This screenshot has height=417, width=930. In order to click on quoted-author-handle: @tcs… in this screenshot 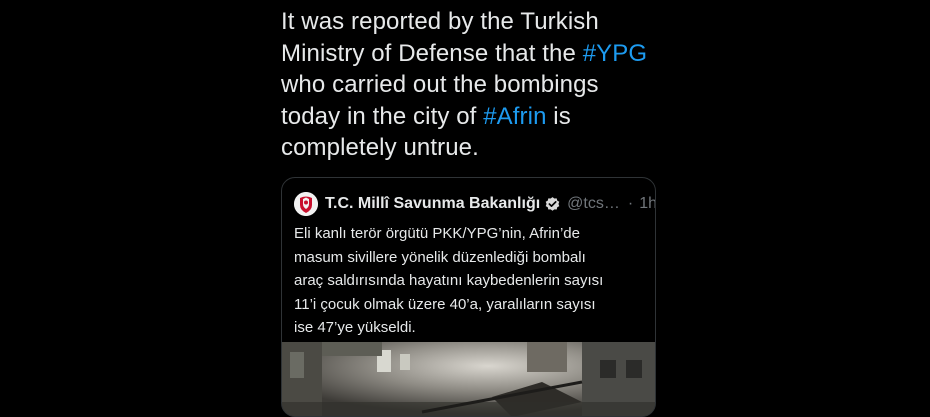, I will do `click(593, 204)`.